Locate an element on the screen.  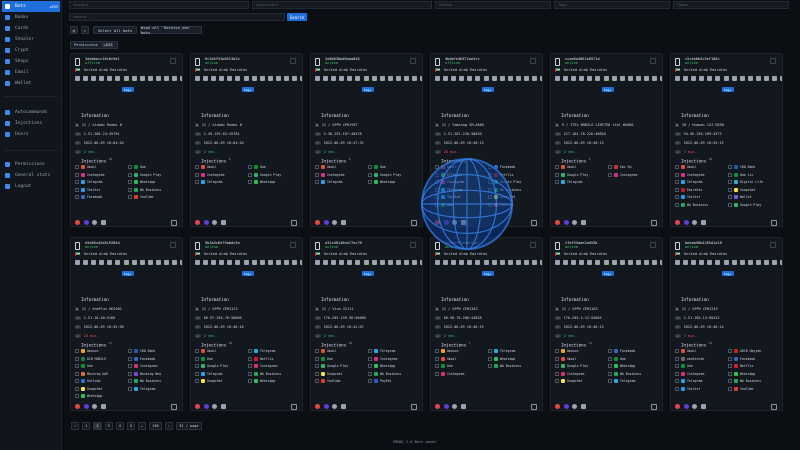
lock-icon is located at coordinates (478, 78).